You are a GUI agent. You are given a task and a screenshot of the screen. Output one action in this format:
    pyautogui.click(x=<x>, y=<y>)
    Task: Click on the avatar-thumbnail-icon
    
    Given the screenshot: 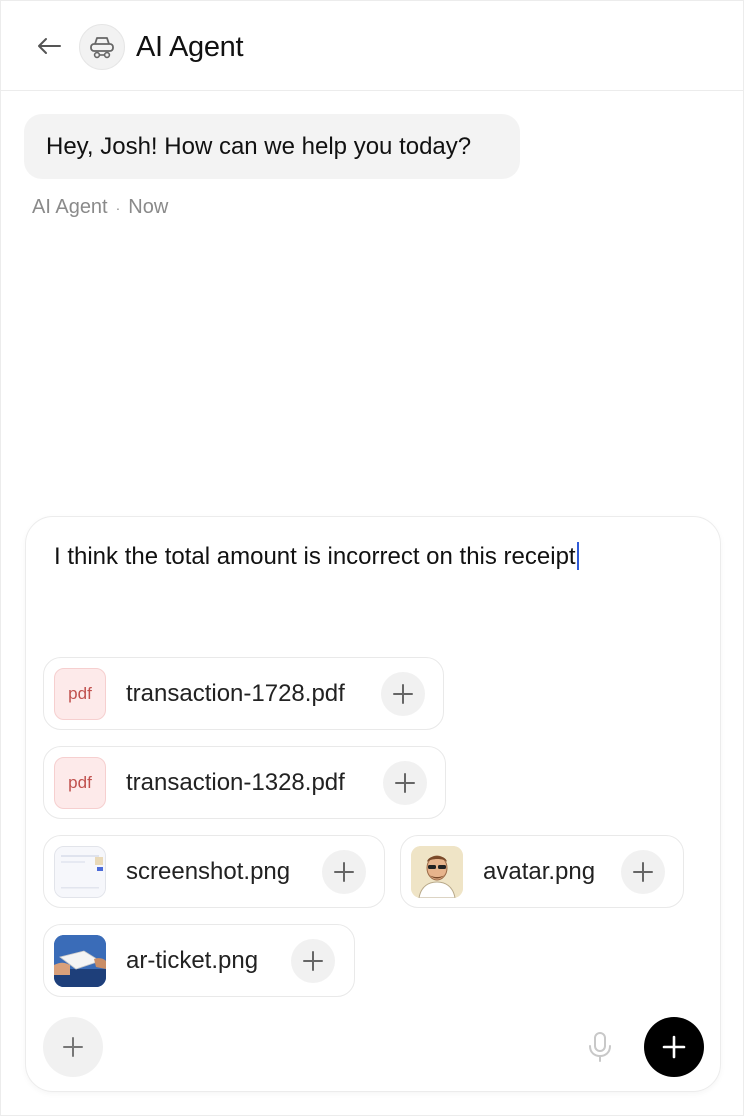 What is the action you would take?
    pyautogui.click(x=437, y=871)
    